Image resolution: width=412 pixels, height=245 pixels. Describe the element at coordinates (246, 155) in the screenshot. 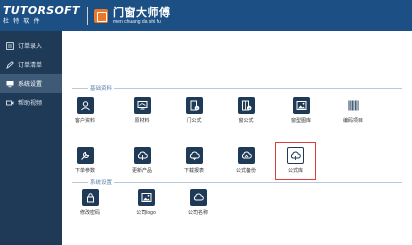

I see `cloud-backup-icon` at that location.